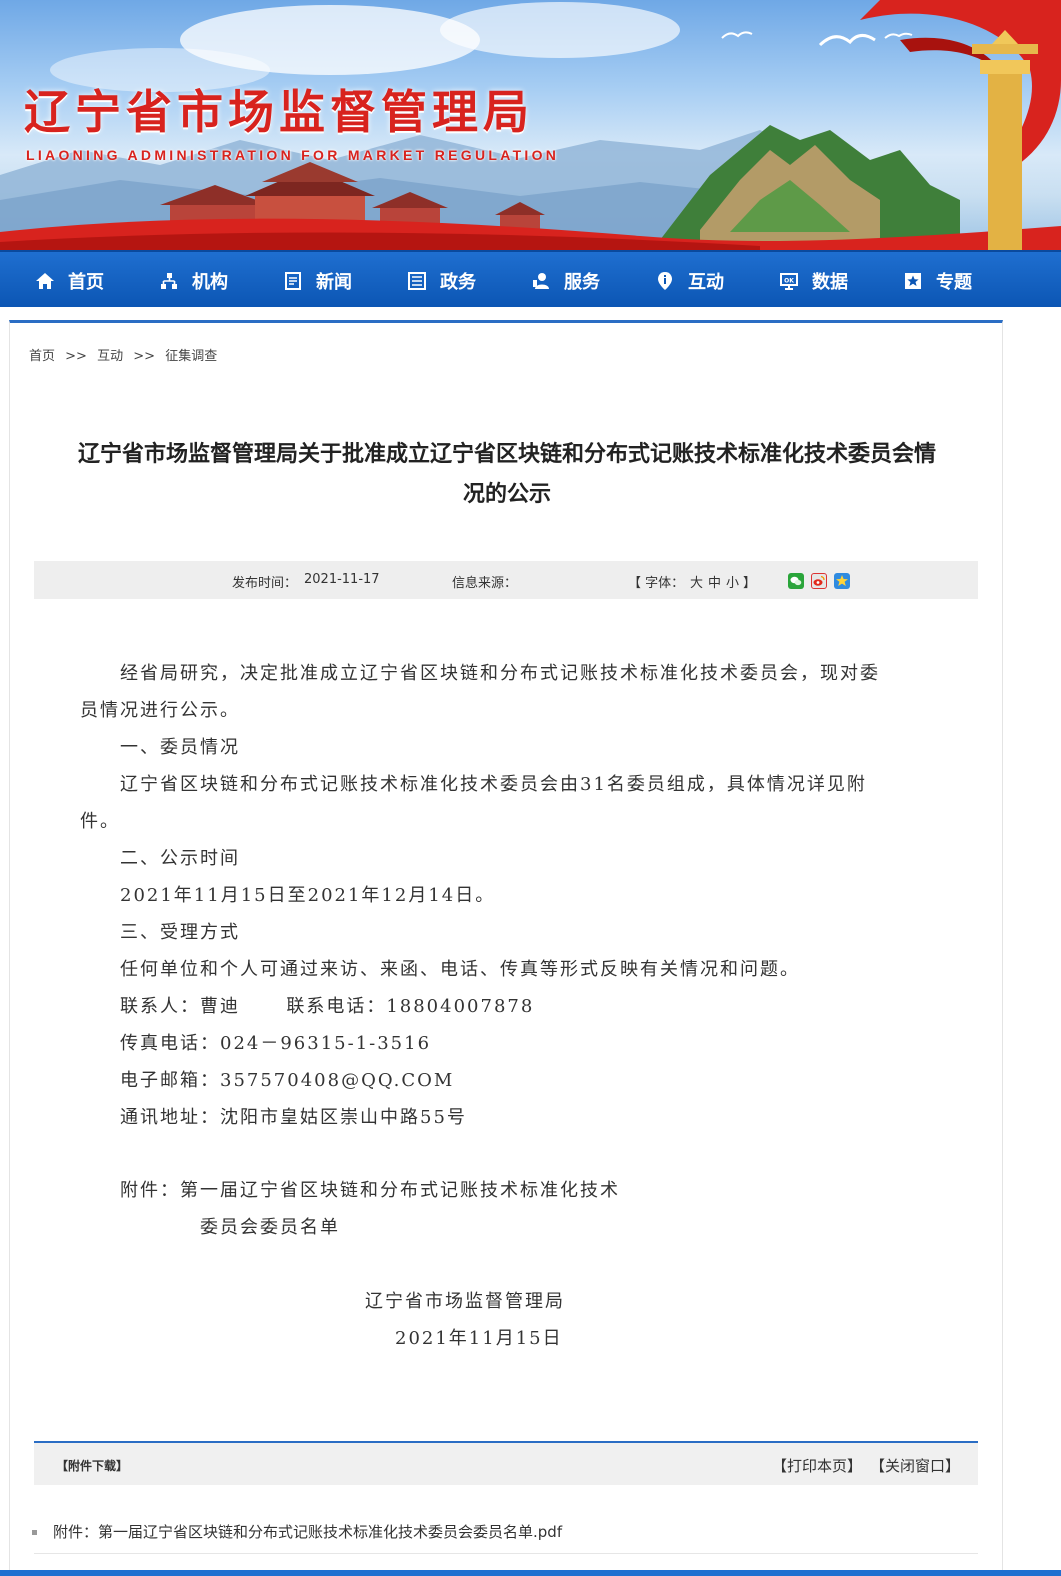 Image resolution: width=1061 pixels, height=1576 pixels. Describe the element at coordinates (279, 112) in the screenshot. I see `site-title: 辽宁省市场监督管理局` at that location.